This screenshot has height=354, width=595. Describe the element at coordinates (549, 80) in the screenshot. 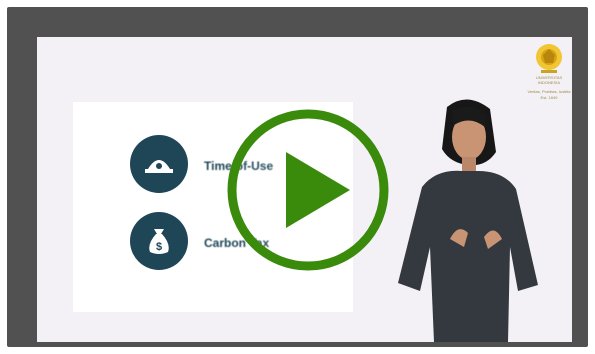

I see `logo-name: UNIVERSITAS INDONESIA` at that location.